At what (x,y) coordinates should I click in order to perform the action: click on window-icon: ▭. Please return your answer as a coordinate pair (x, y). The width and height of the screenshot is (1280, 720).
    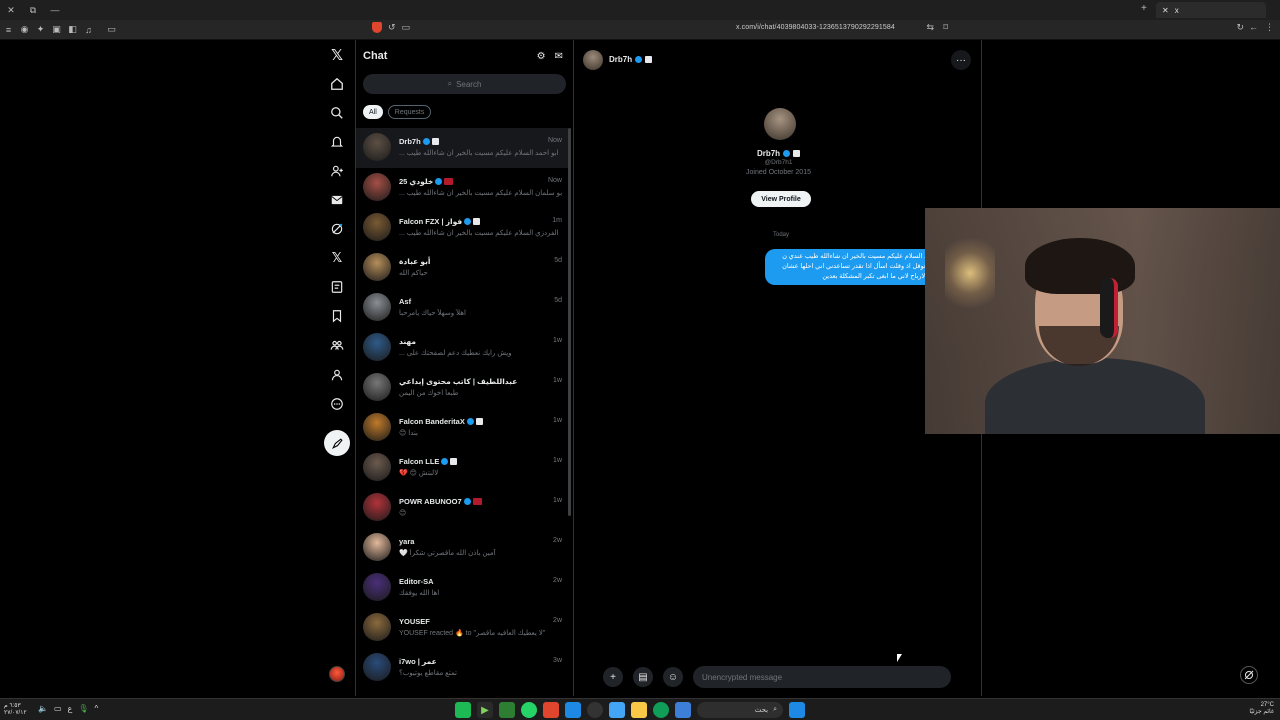
    Looking at the image, I should click on (111, 30).